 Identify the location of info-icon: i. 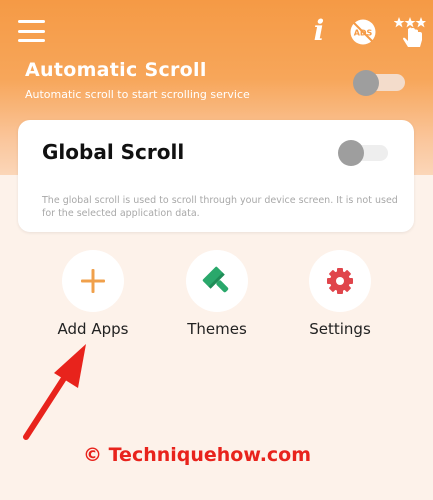
(319, 31).